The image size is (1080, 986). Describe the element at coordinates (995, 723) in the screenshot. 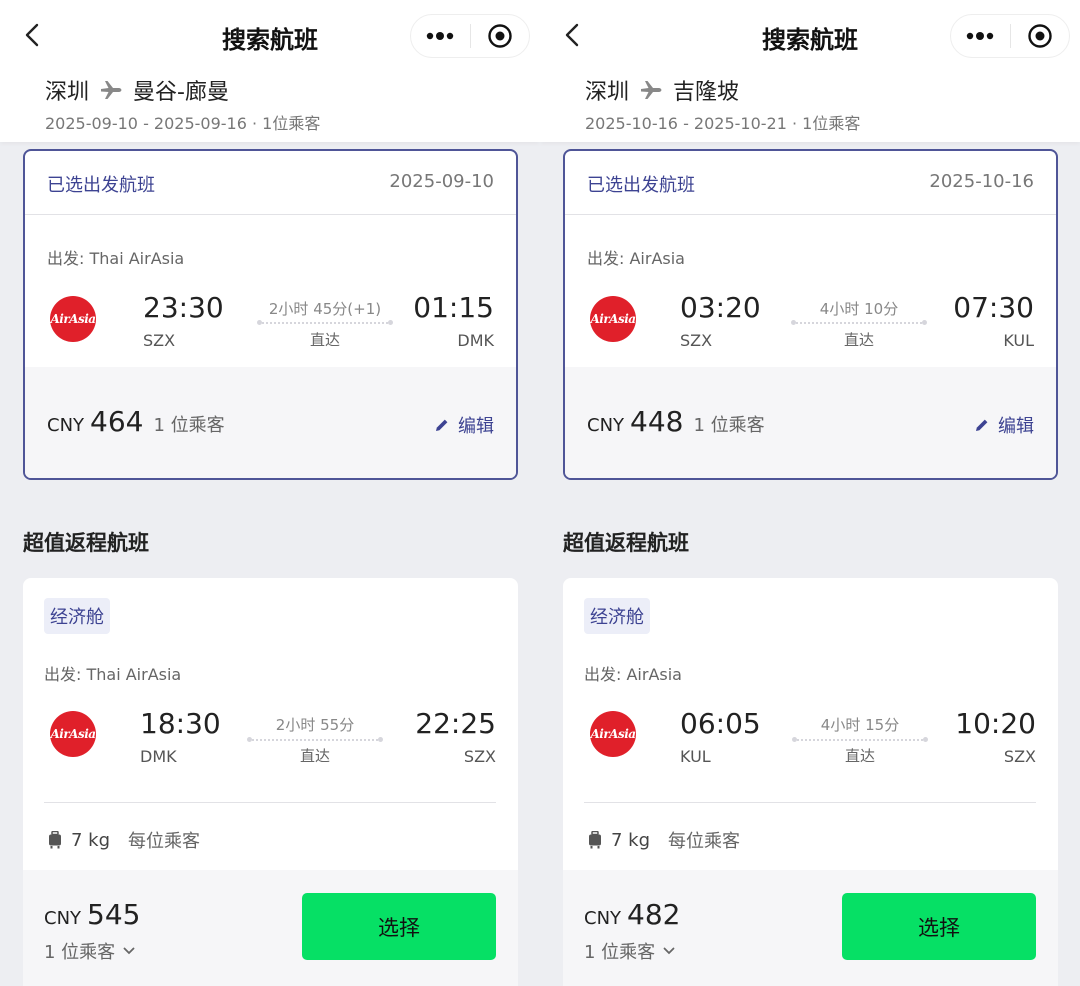

I see `arrival-time: 10:20` at that location.